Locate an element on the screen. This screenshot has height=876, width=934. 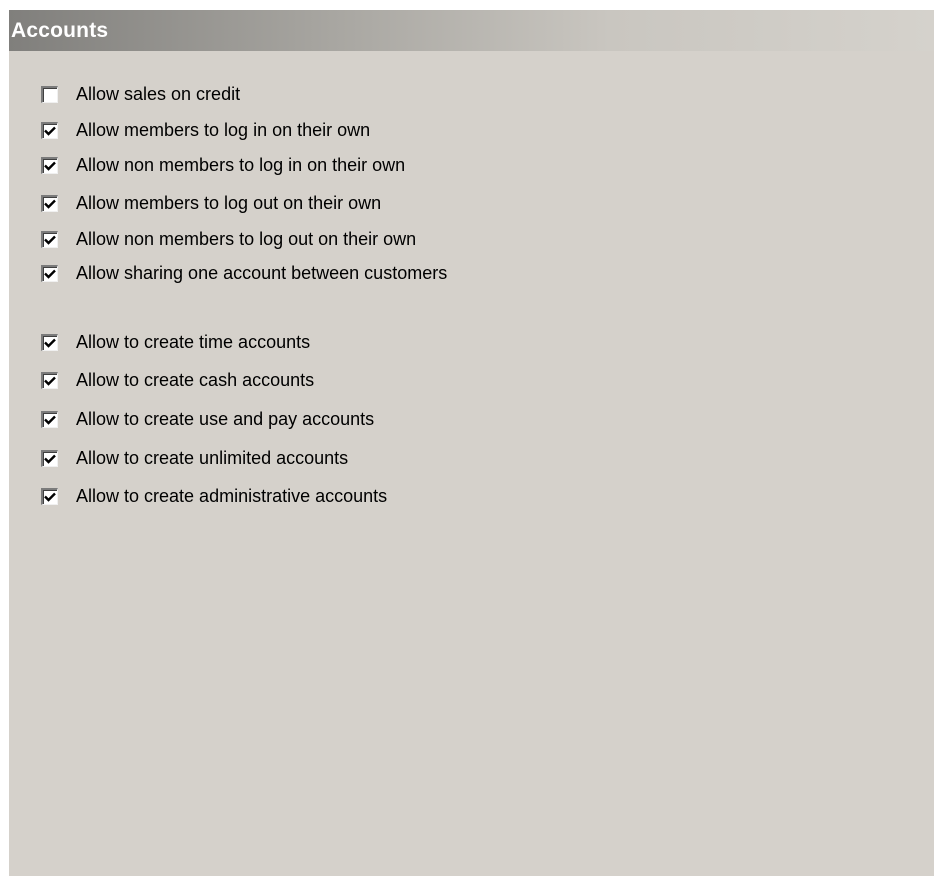
option-label: Allow to create use and pay accounts is located at coordinates (225, 418).